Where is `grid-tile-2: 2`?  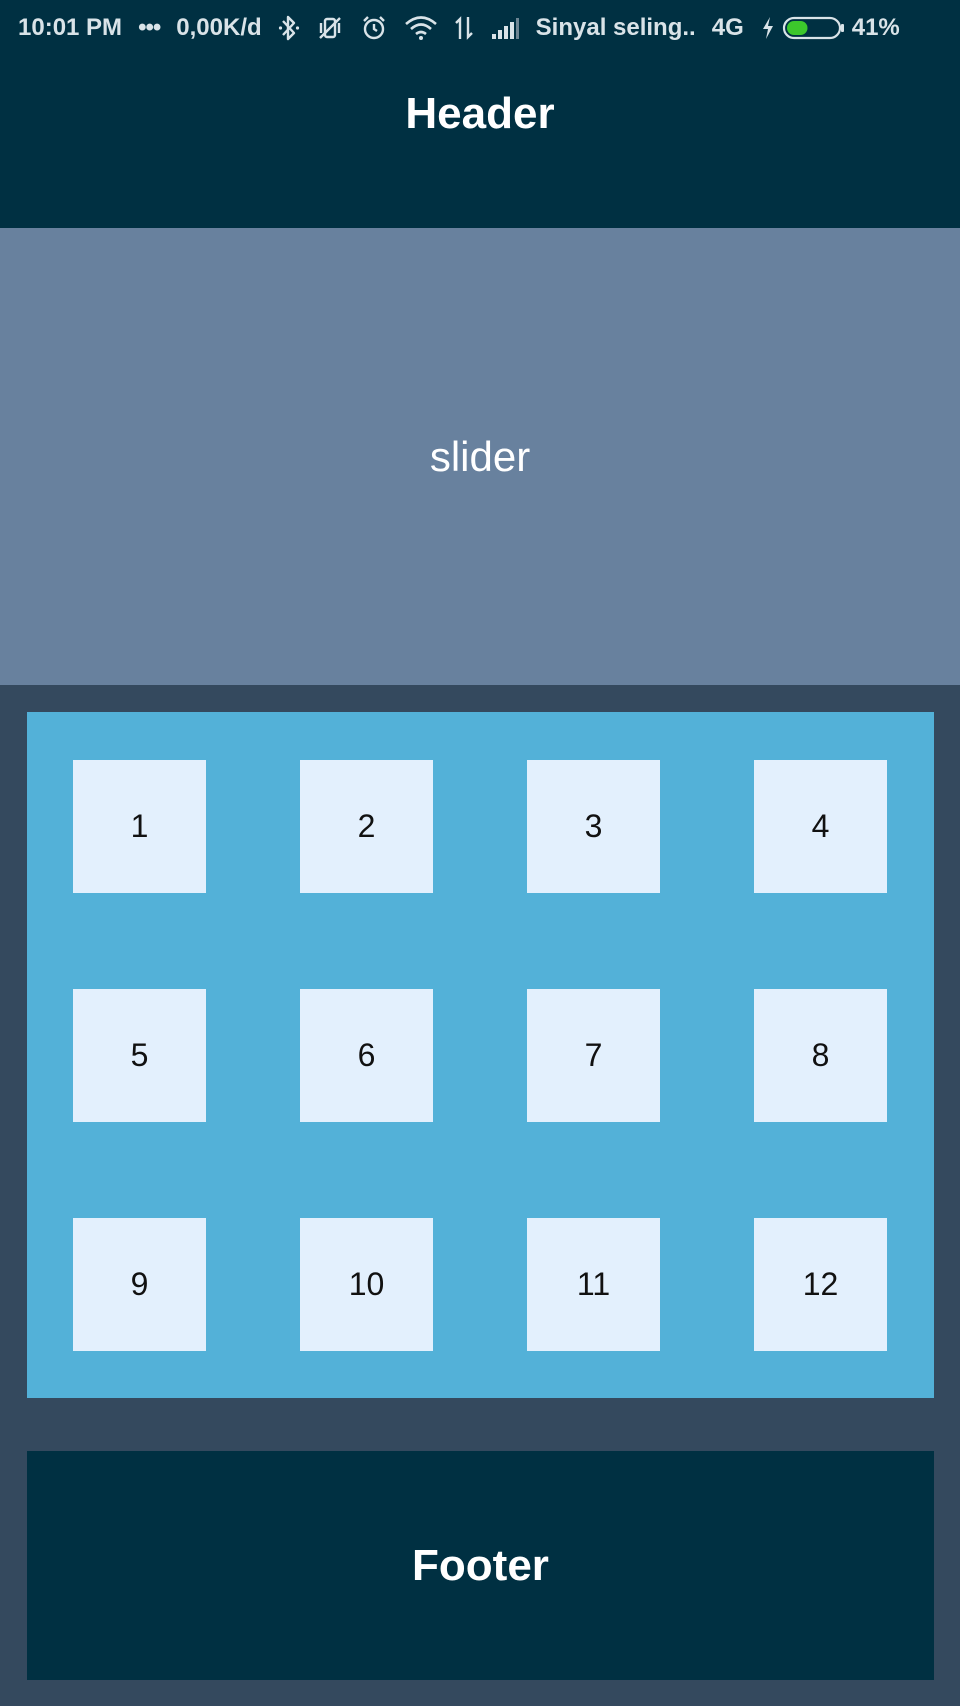
grid-tile-2: 2 is located at coordinates (366, 826).